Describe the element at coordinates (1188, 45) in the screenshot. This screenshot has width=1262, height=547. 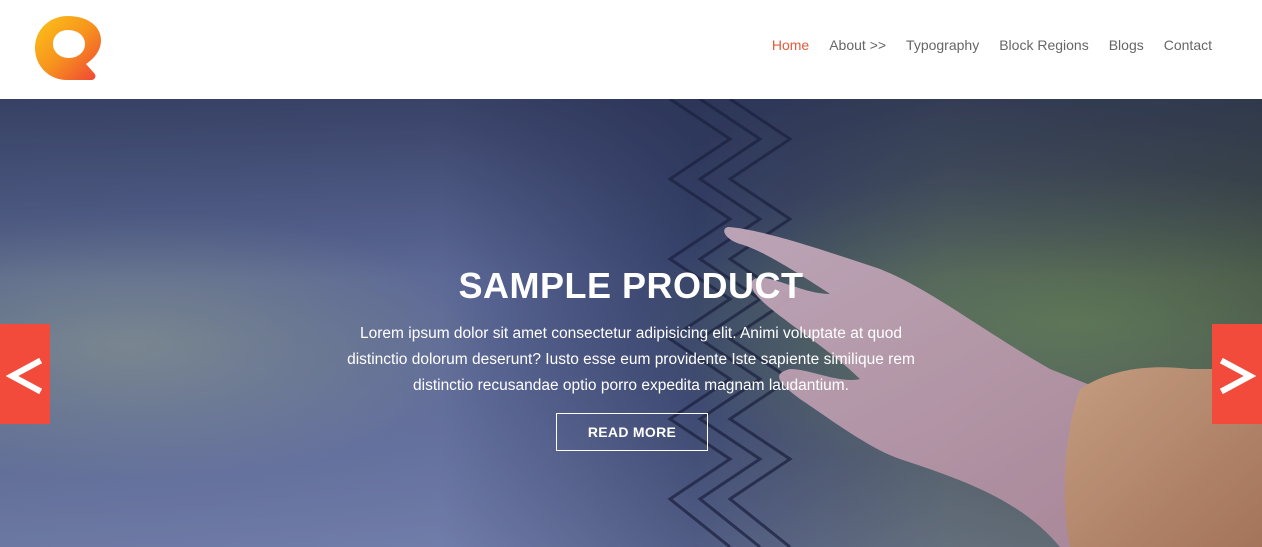
I see `nav-item-contact: Contact` at that location.